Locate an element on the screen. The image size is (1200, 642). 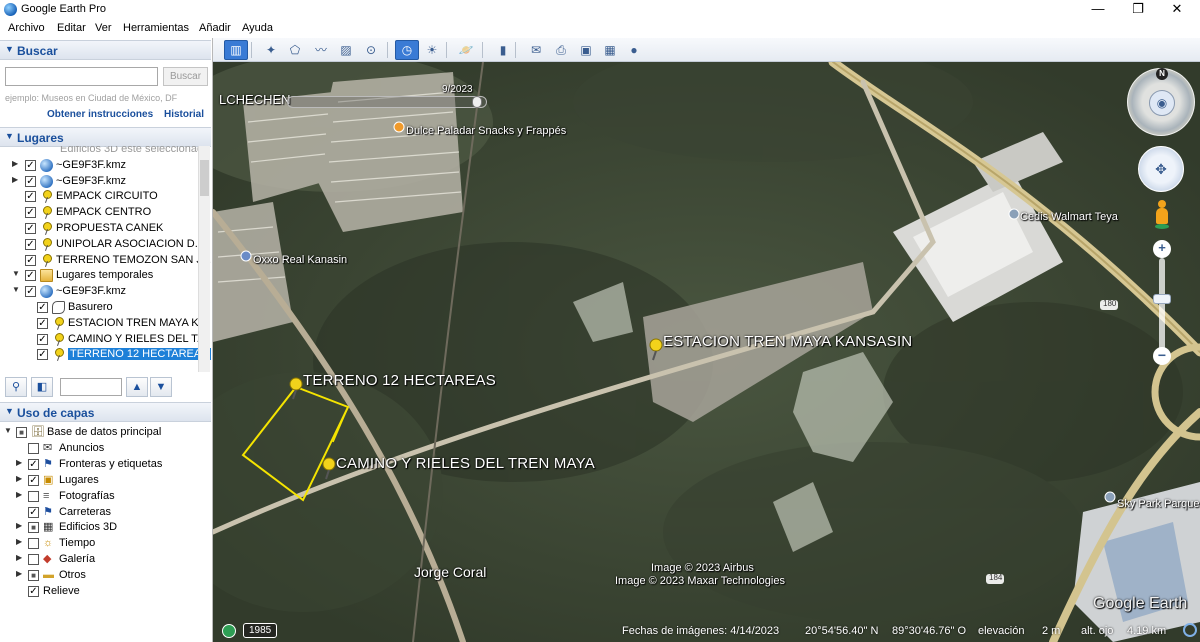
placemark-terreno-label: TERRENO 12 HECTAREAS is located at coordinates (399, 380).